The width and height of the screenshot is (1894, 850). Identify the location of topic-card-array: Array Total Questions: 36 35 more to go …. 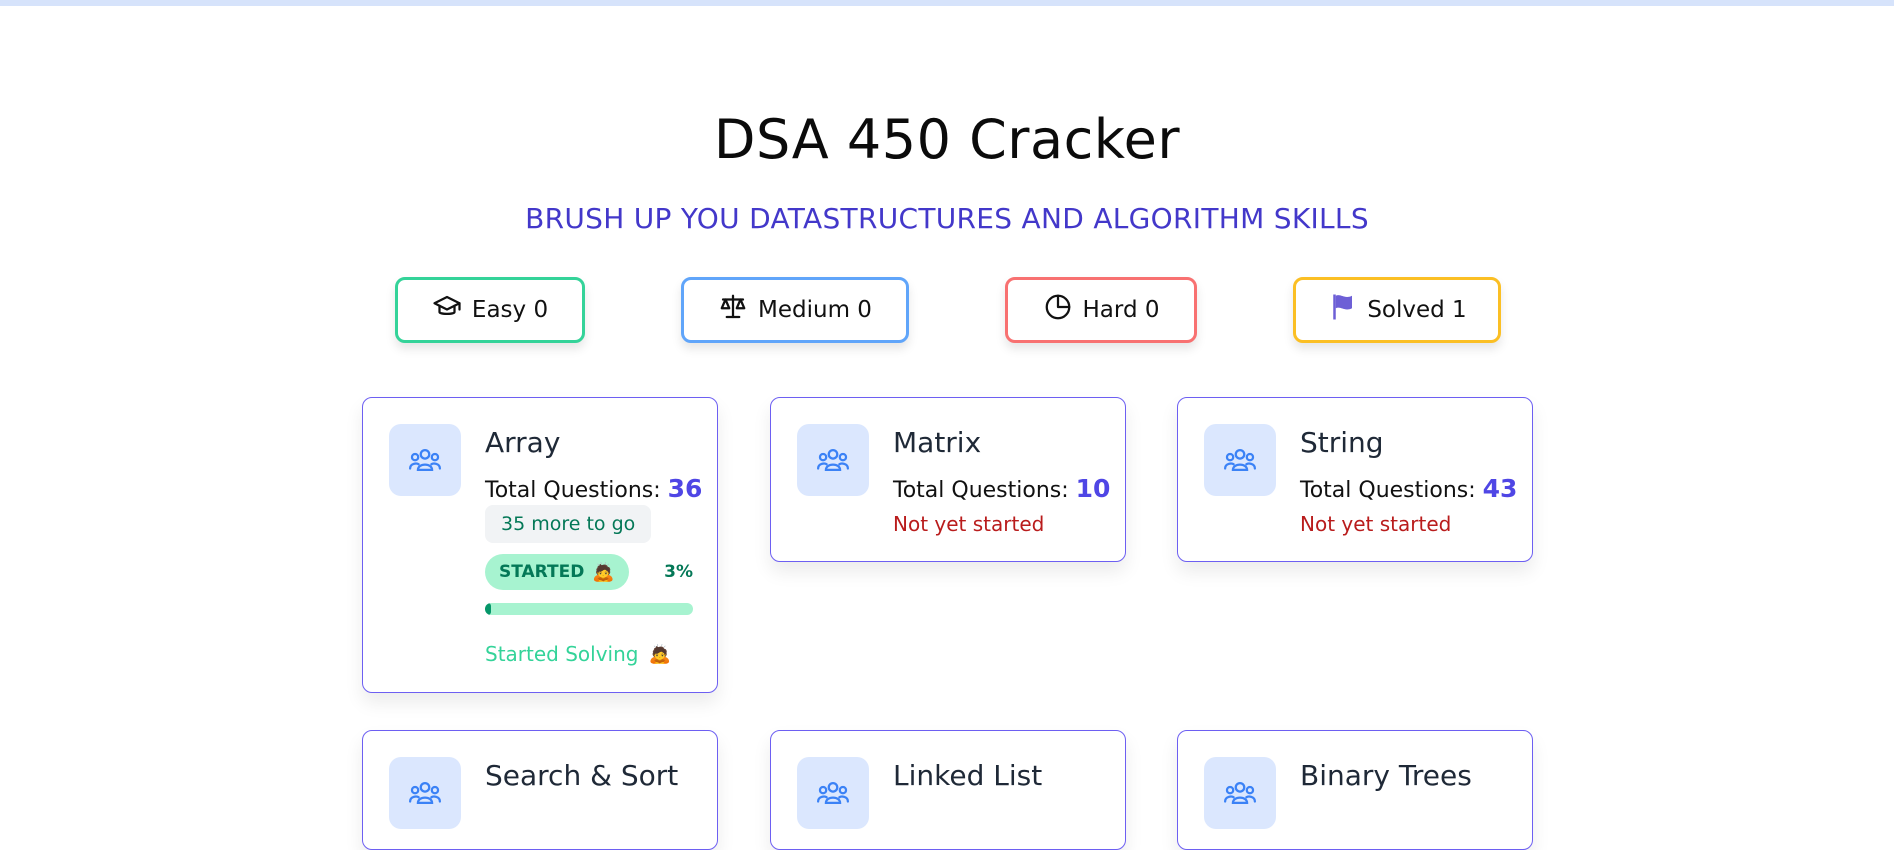
(540, 545).